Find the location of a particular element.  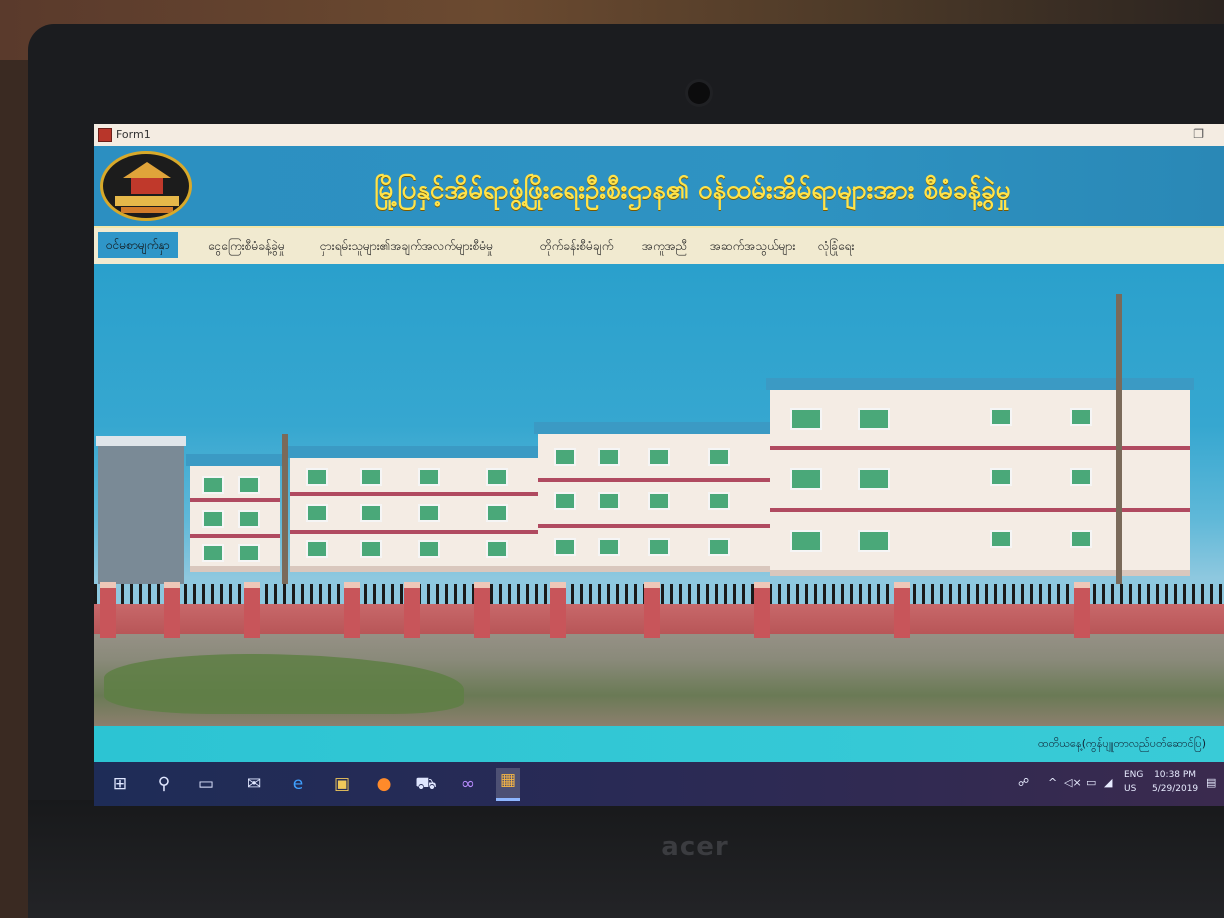

menu-item-help: အကူအညီ is located at coordinates (664, 247).